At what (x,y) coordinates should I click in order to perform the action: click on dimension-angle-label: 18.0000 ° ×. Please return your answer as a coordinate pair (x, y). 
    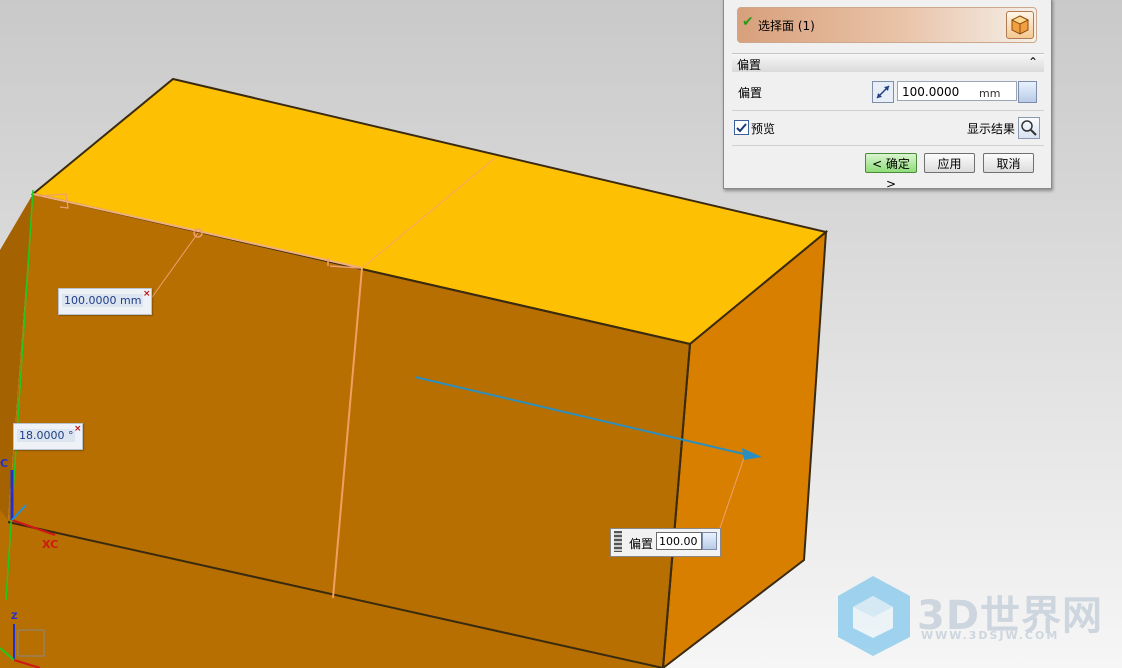
    Looking at the image, I should click on (48, 436).